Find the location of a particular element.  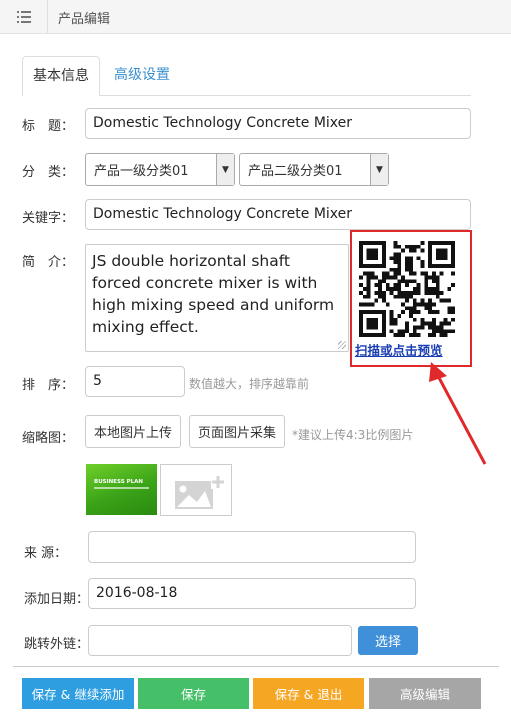

save-exit-button: 保存 & 退出 is located at coordinates (308, 693).